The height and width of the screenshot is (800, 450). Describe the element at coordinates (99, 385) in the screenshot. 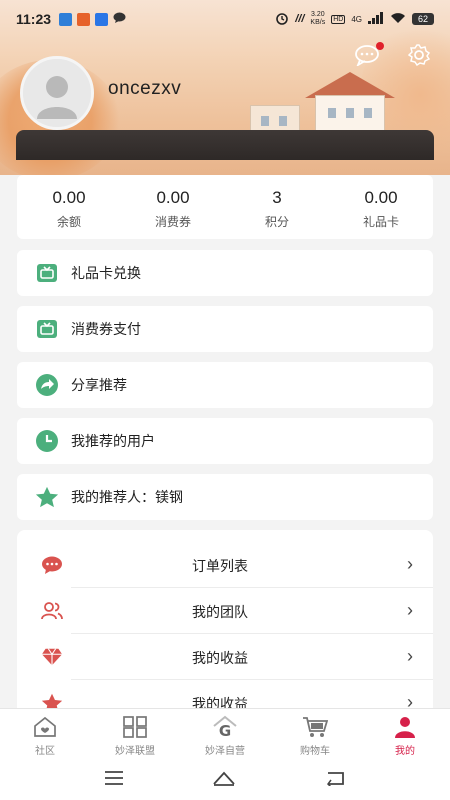

I see `menu-label: 分享推荐` at that location.